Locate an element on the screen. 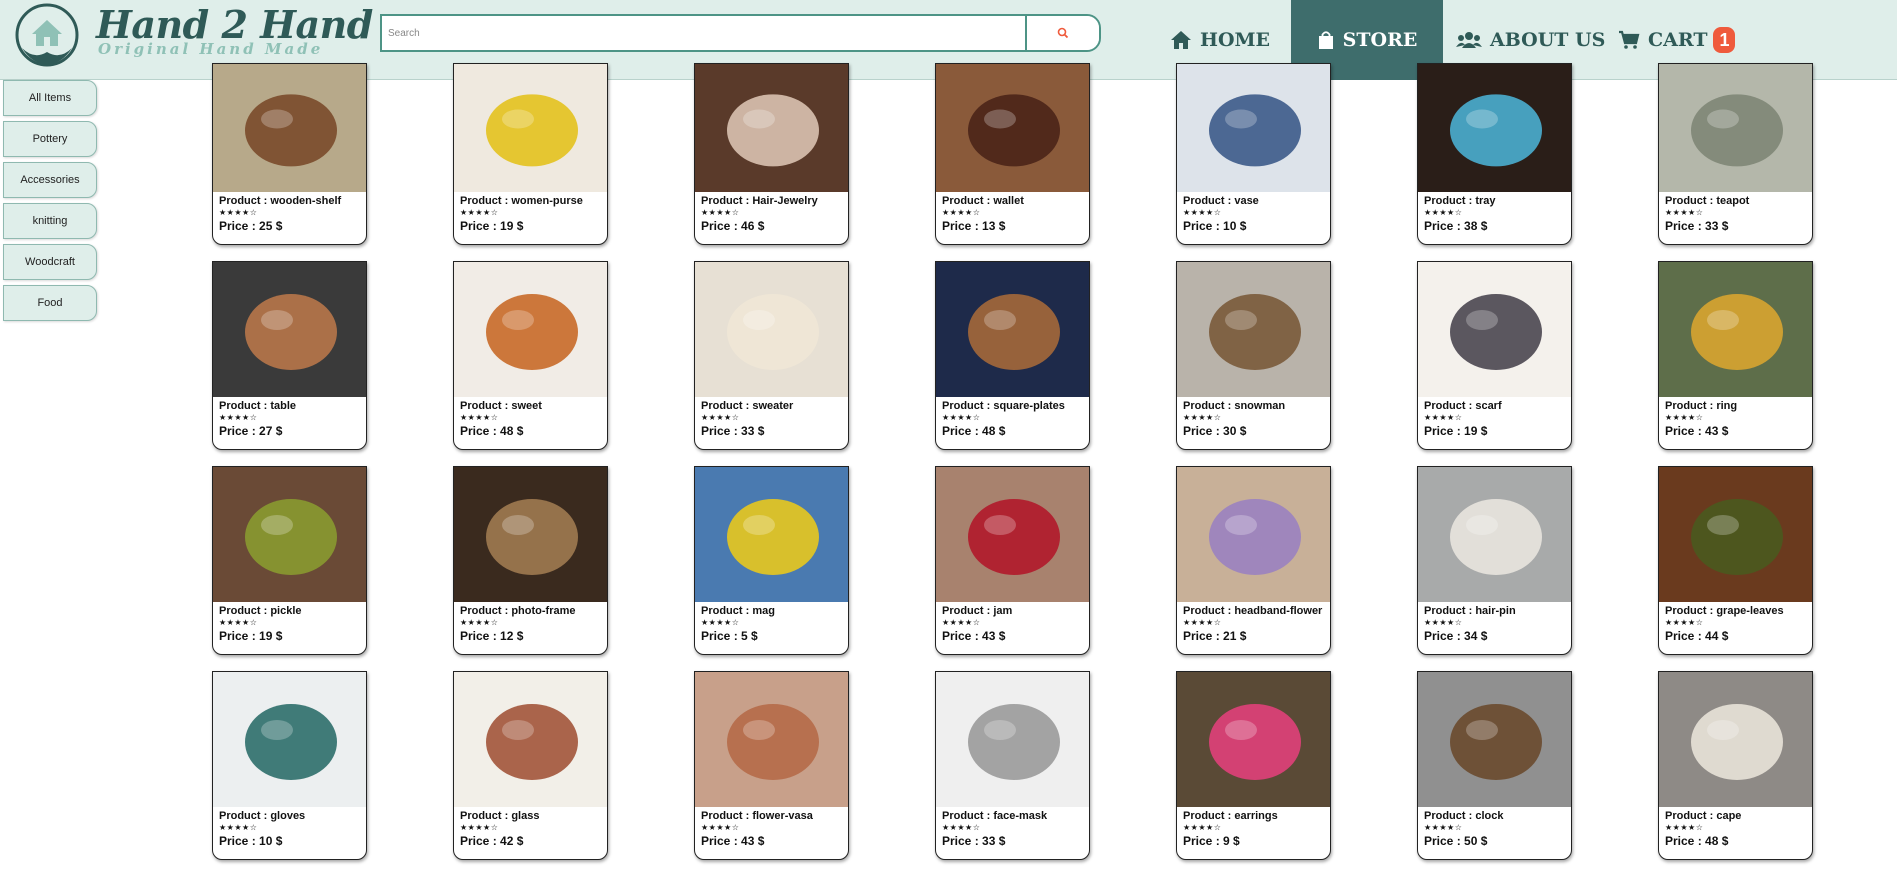 The width and height of the screenshot is (1897, 878). sweet-image is located at coordinates (531, 329).